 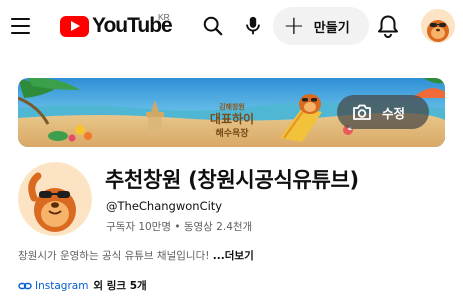 What do you see at coordinates (294, 26) in the screenshot?
I see `plus-icon: +` at bounding box center [294, 26].